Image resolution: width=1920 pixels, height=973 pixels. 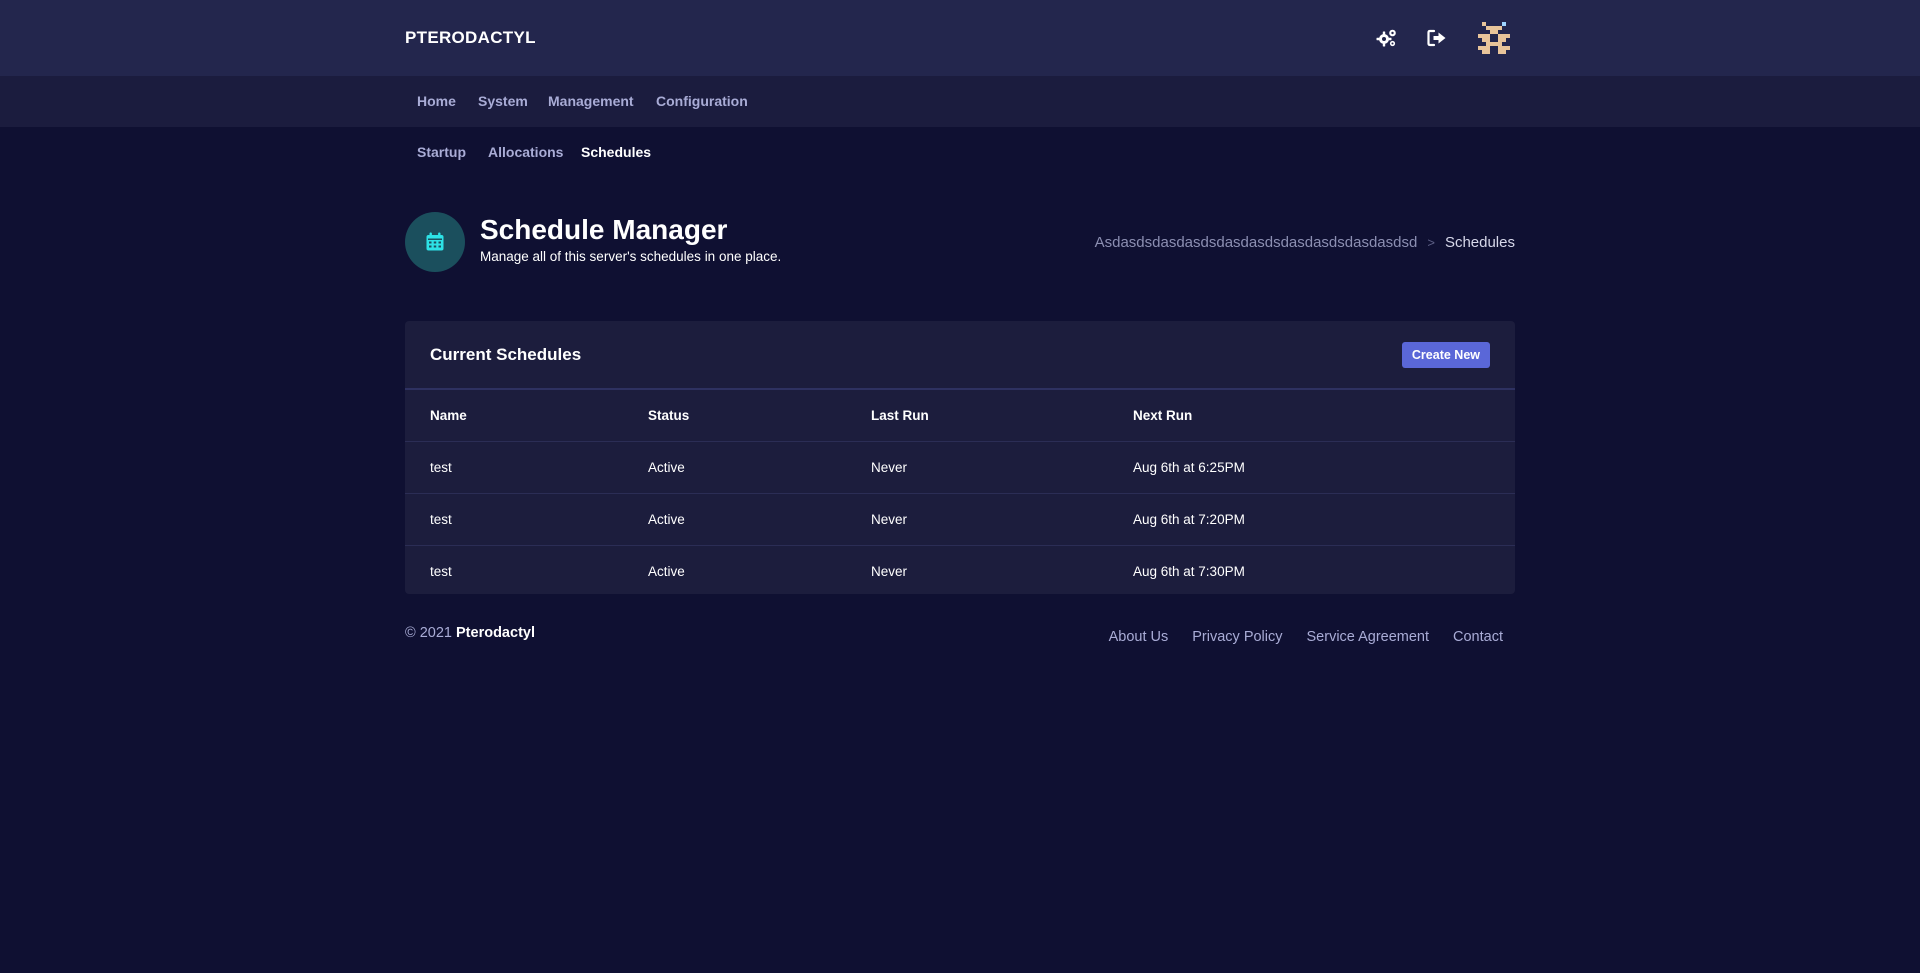 What do you see at coordinates (1479, 242) in the screenshot?
I see `breadcrumb-current: Schedules` at bounding box center [1479, 242].